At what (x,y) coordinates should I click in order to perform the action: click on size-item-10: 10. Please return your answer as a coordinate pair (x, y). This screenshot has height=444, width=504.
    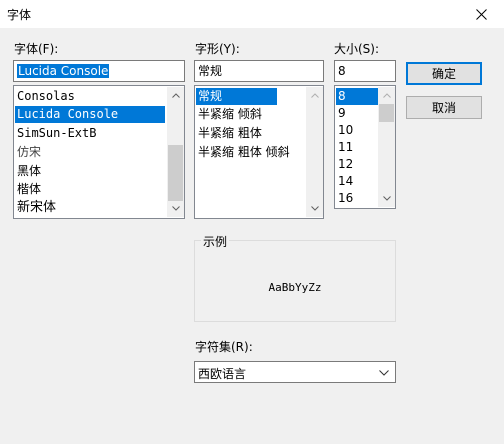
    Looking at the image, I should click on (357, 130).